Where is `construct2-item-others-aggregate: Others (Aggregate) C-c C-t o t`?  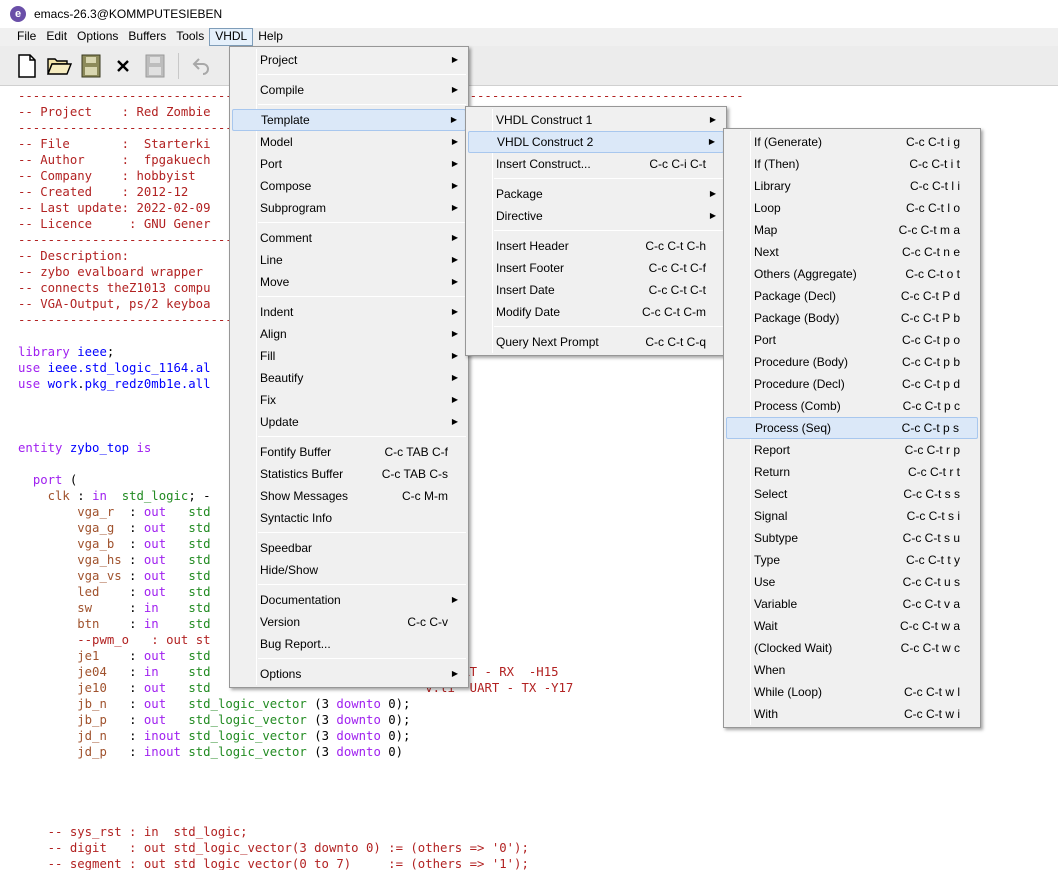
construct2-item-others-aggregate: Others (Aggregate) C-c C-t o t is located at coordinates (852, 274).